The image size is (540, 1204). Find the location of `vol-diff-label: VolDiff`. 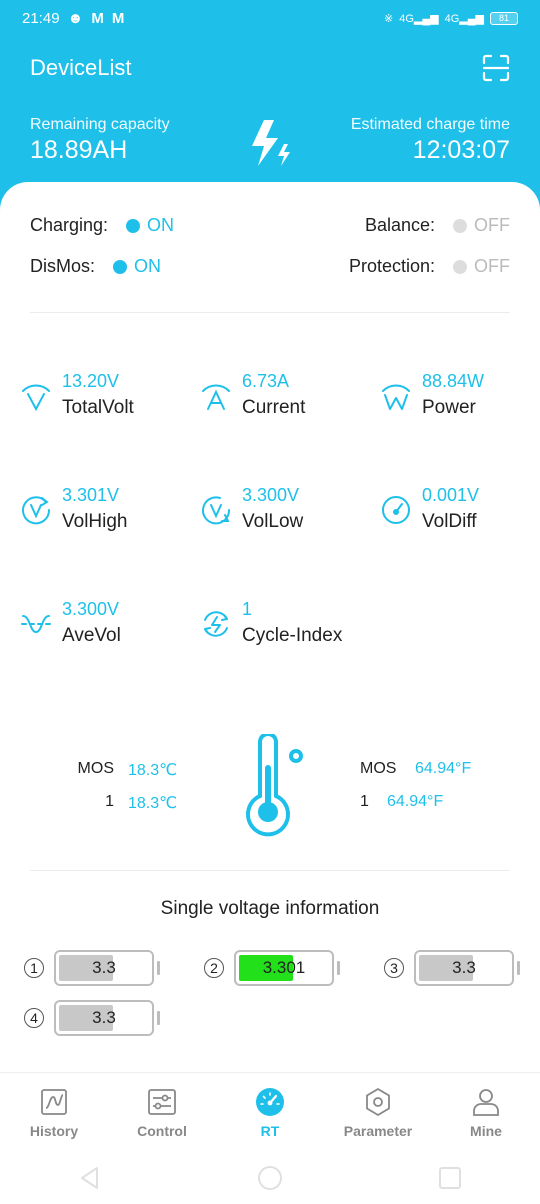

vol-diff-label: VolDiff is located at coordinates (449, 521).